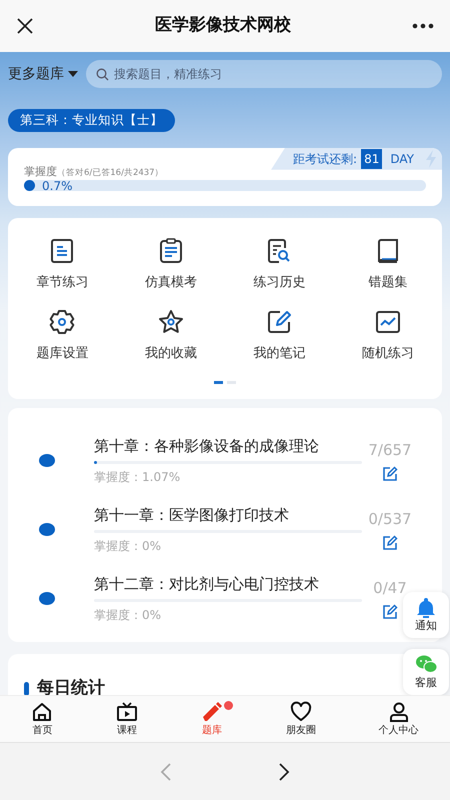  Describe the element at coordinates (127, 711) in the screenshot. I see `tv-icon` at that location.